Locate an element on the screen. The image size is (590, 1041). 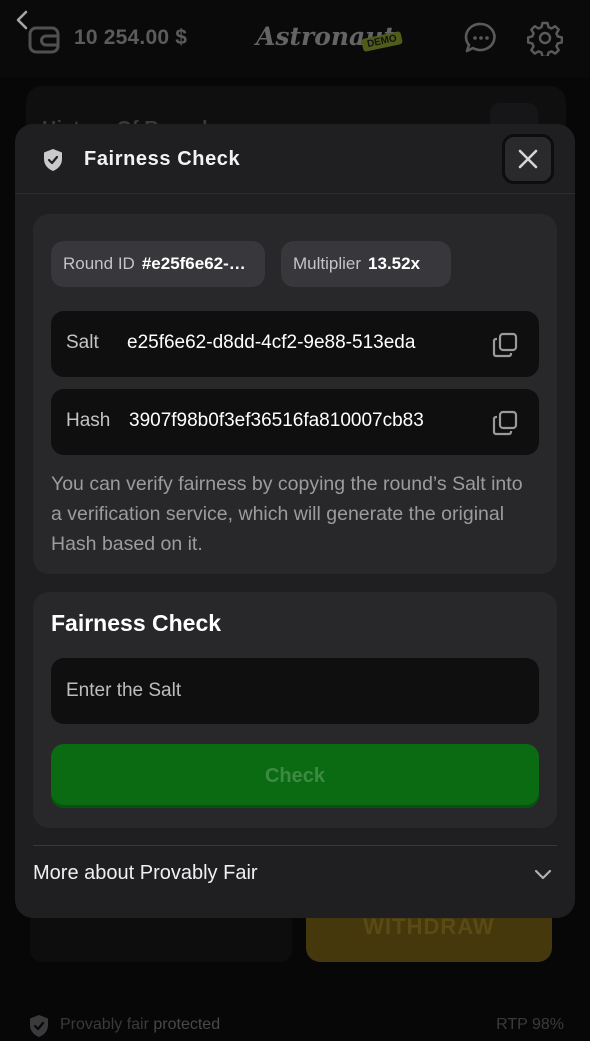
fairness-check-title: Fairness Check is located at coordinates (136, 623).